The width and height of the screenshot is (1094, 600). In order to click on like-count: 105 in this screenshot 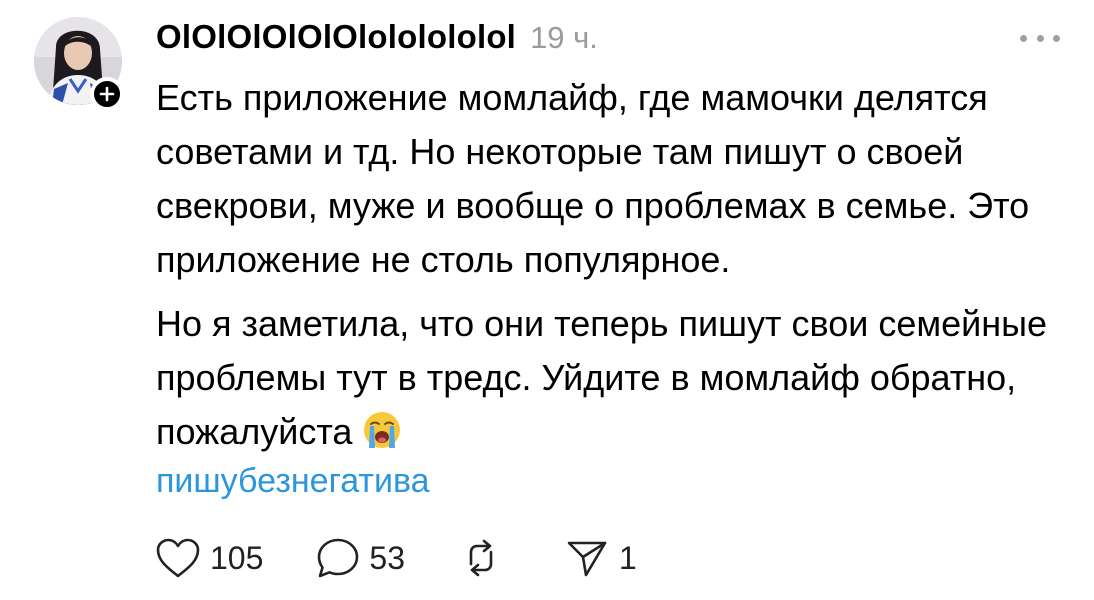, I will do `click(237, 557)`.